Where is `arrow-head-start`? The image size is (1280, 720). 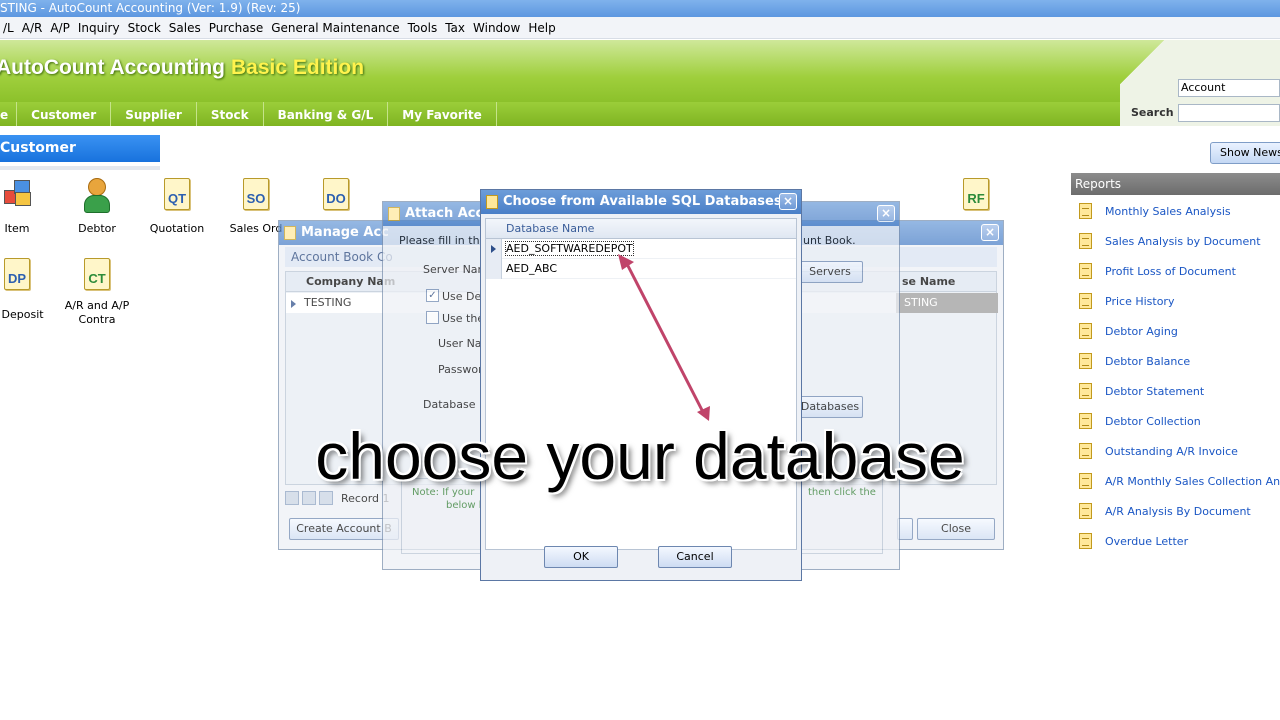
arrow-head-start is located at coordinates (626, 262).